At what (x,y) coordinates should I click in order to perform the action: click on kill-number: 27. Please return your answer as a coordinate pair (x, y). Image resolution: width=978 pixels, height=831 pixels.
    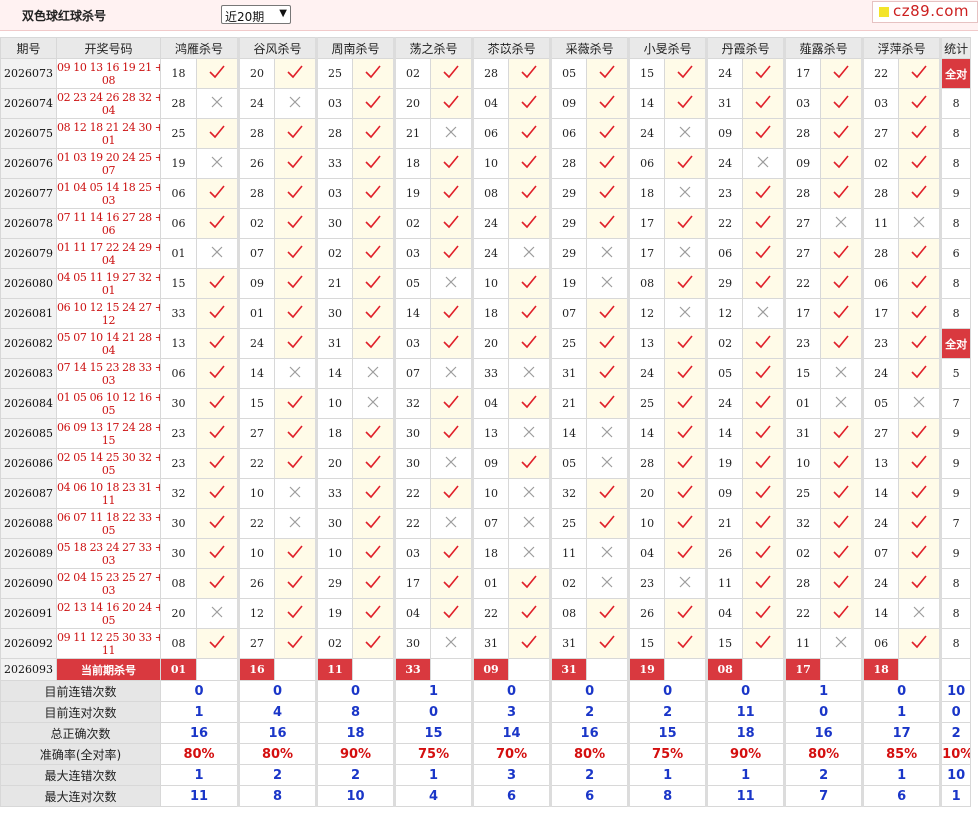
    Looking at the image, I should click on (256, 433).